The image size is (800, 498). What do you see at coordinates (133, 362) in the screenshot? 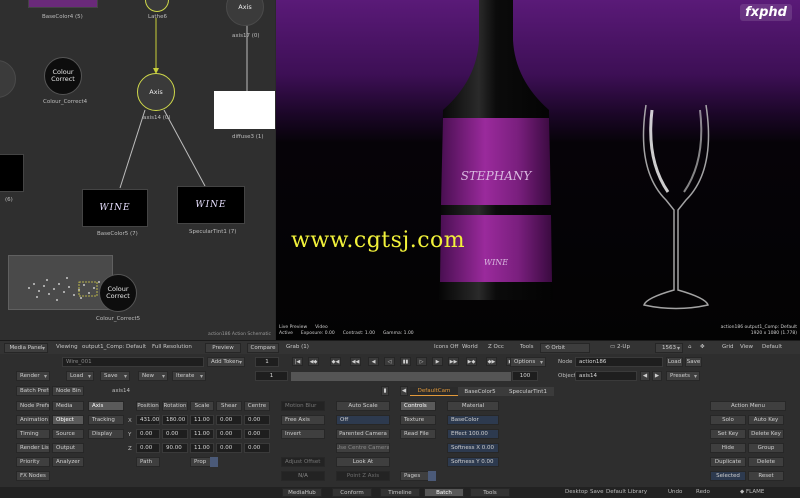
I see `wire-name-field: Wire_001` at bounding box center [133, 362].